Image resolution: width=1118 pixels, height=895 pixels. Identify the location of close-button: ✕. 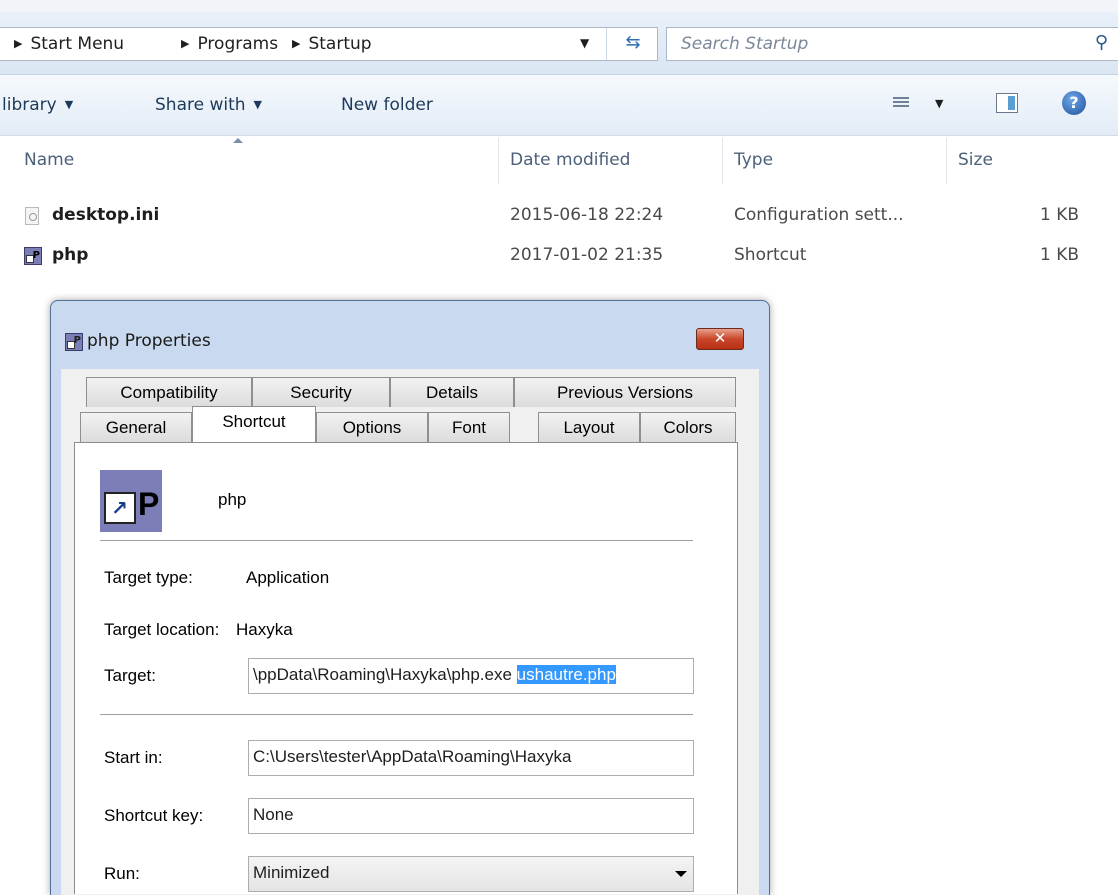
(720, 339).